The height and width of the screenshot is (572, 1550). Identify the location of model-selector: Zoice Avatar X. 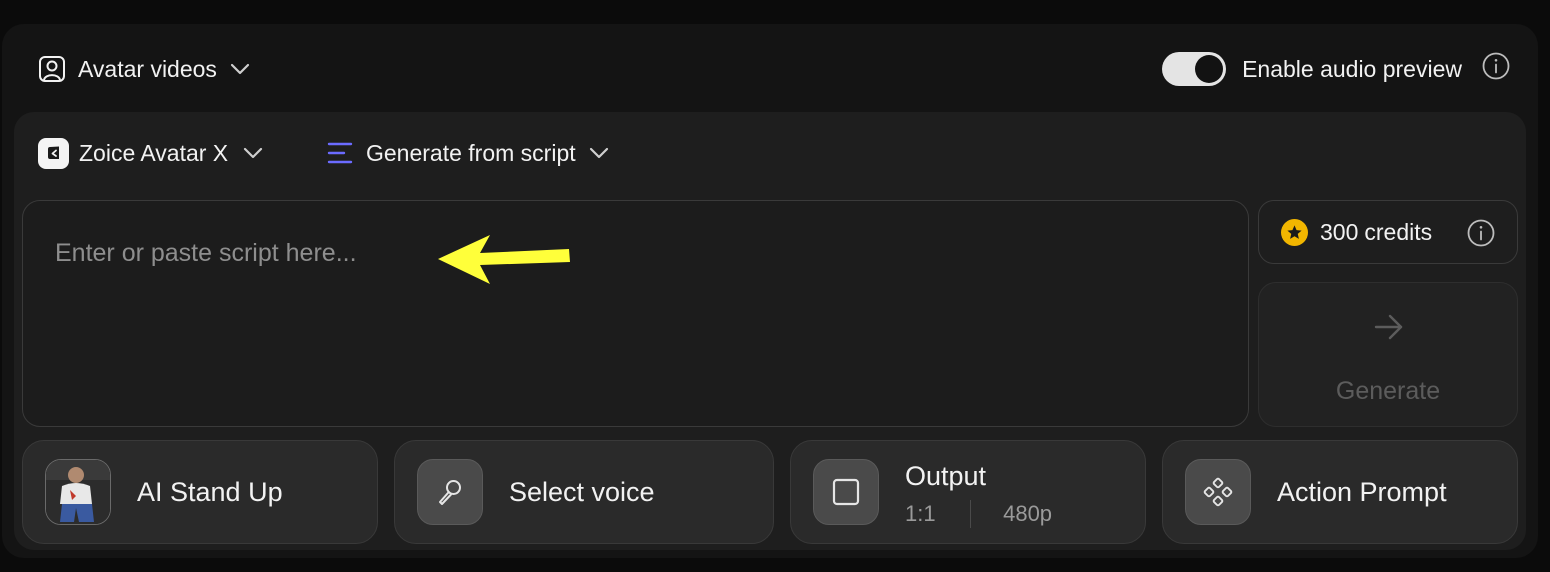
(151, 153).